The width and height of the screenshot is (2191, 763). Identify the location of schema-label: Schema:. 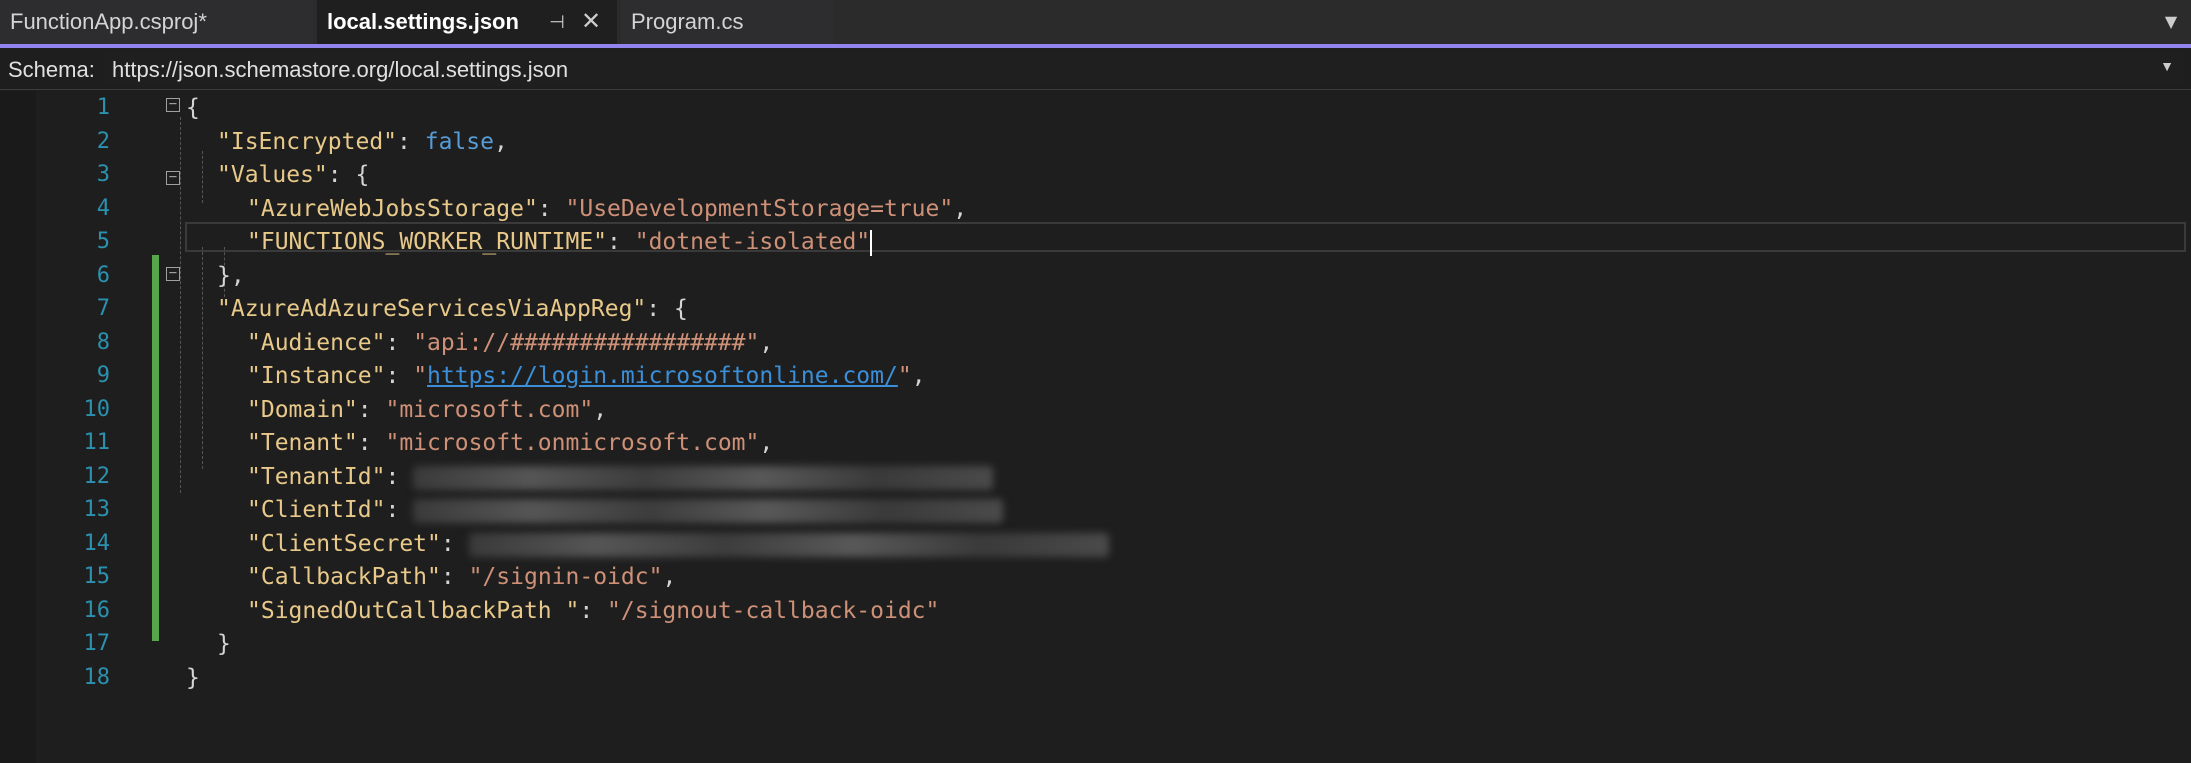
(51, 69).